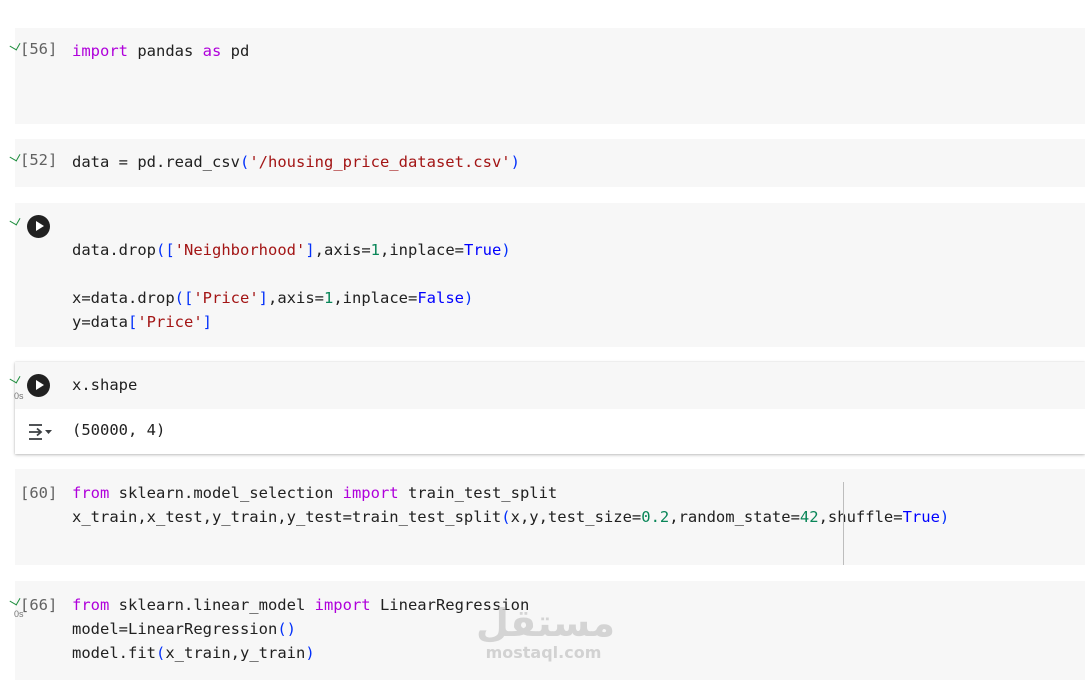 Image resolution: width=1085 pixels, height=680 pixels. Describe the element at coordinates (860, 517) in the screenshot. I see `code-text: ,shuffle=` at that location.